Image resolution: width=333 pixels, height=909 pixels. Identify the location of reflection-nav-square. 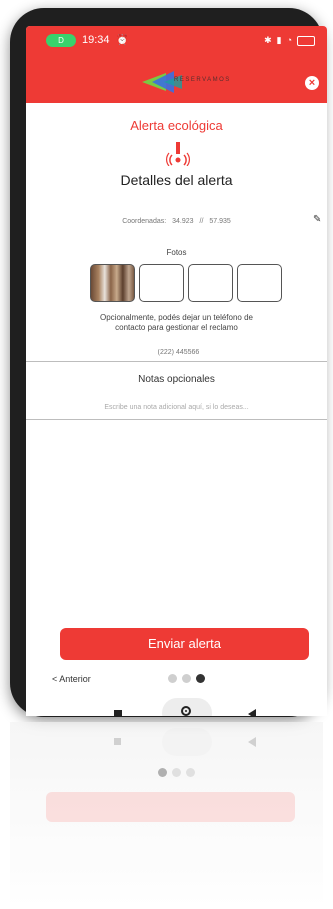
(117, 741).